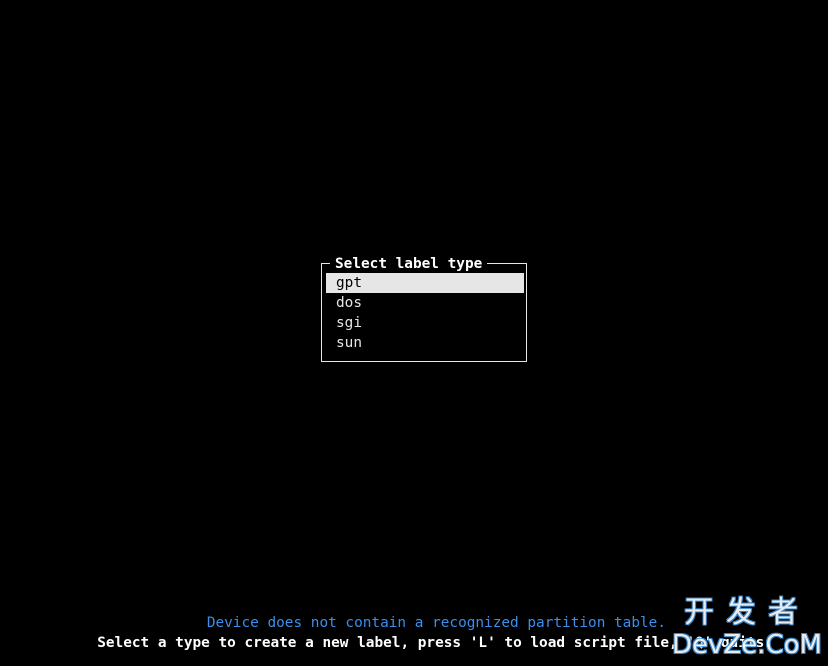  I want to click on label-type-menu: gpt dos sgi sun, so click(425, 313).